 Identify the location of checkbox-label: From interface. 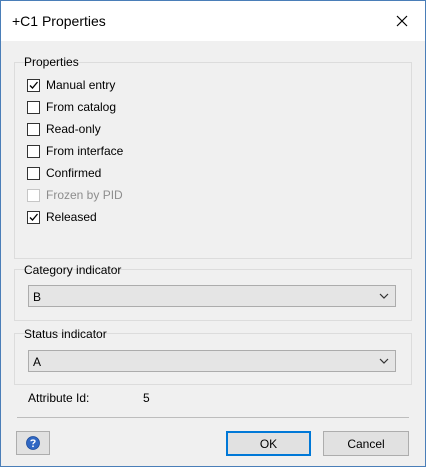
(85, 151).